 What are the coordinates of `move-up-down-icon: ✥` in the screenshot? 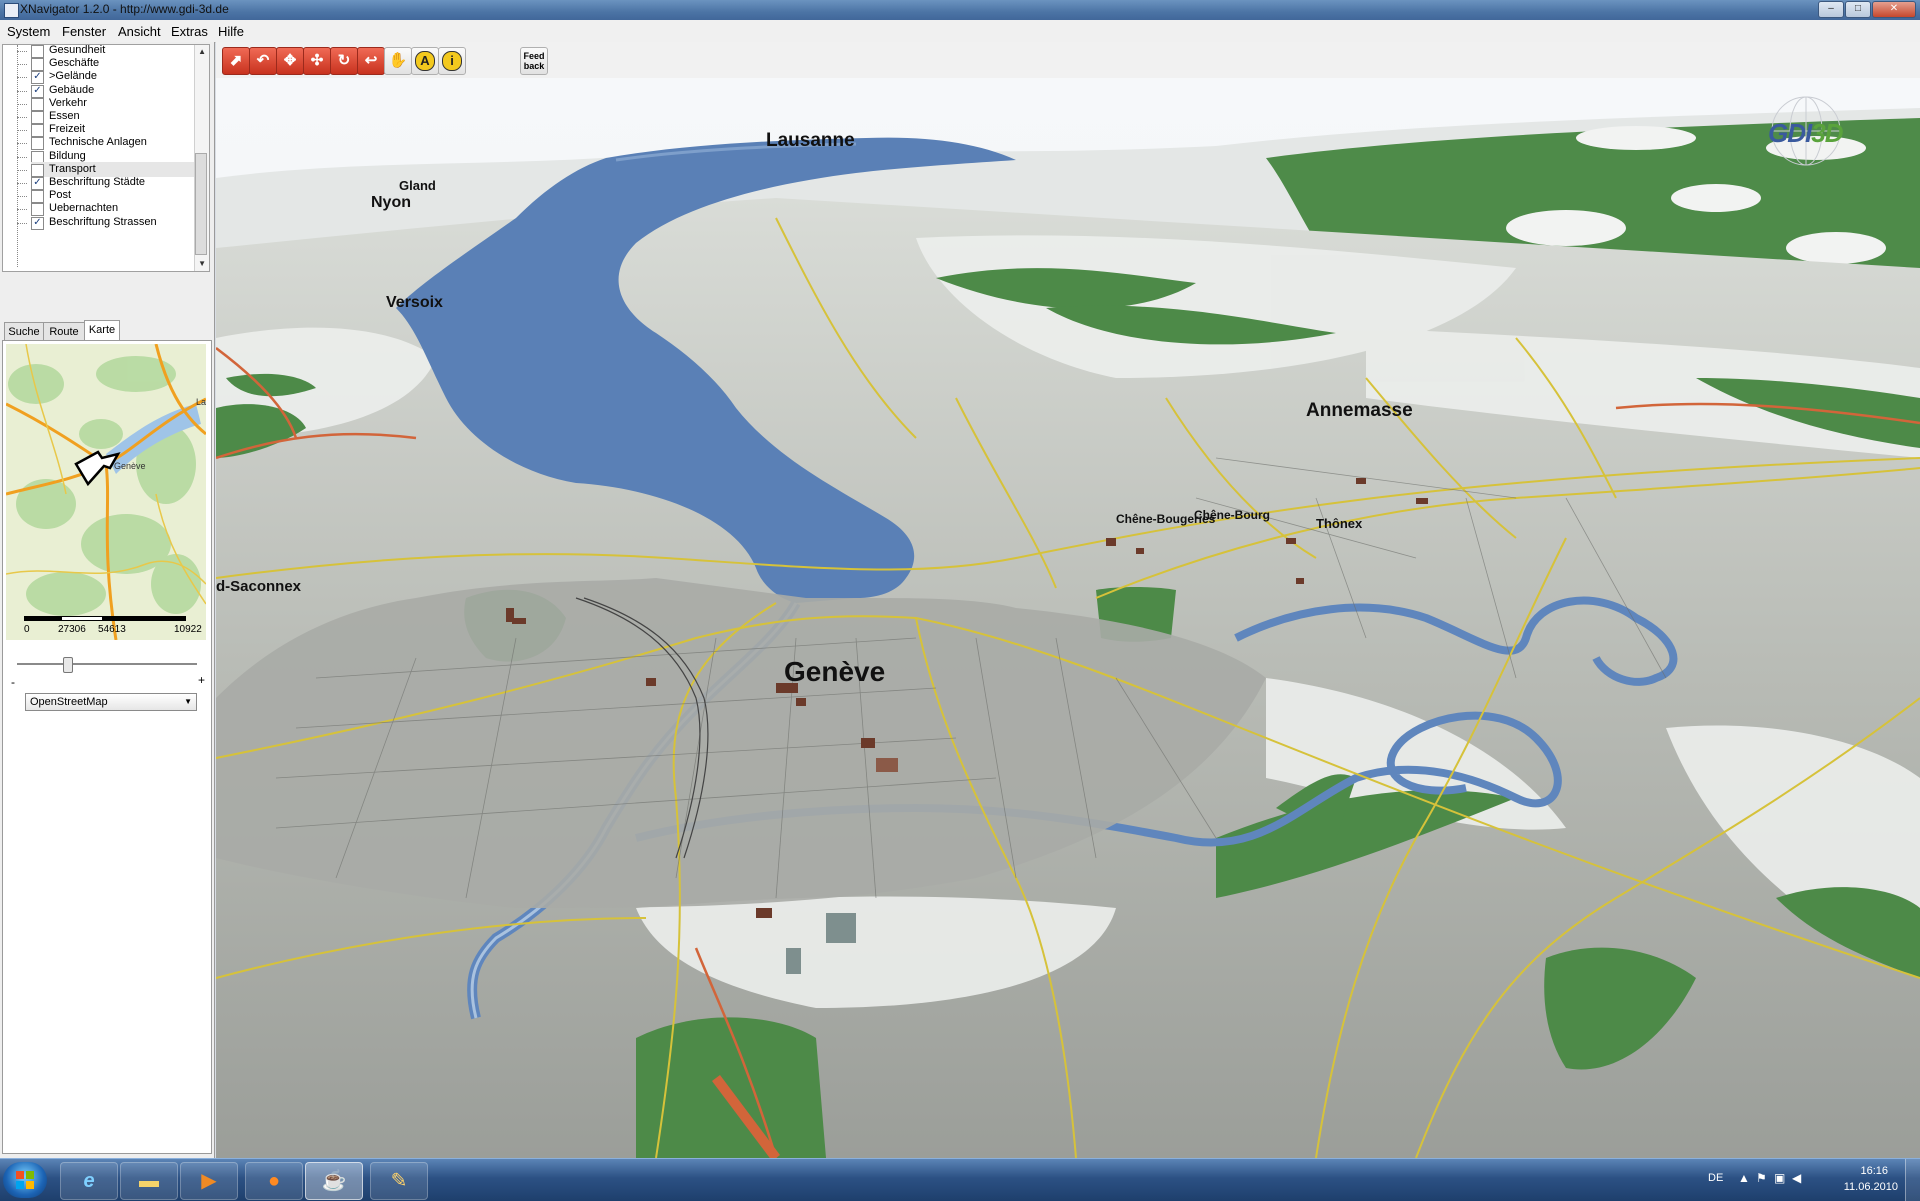 It's located at (290, 60).